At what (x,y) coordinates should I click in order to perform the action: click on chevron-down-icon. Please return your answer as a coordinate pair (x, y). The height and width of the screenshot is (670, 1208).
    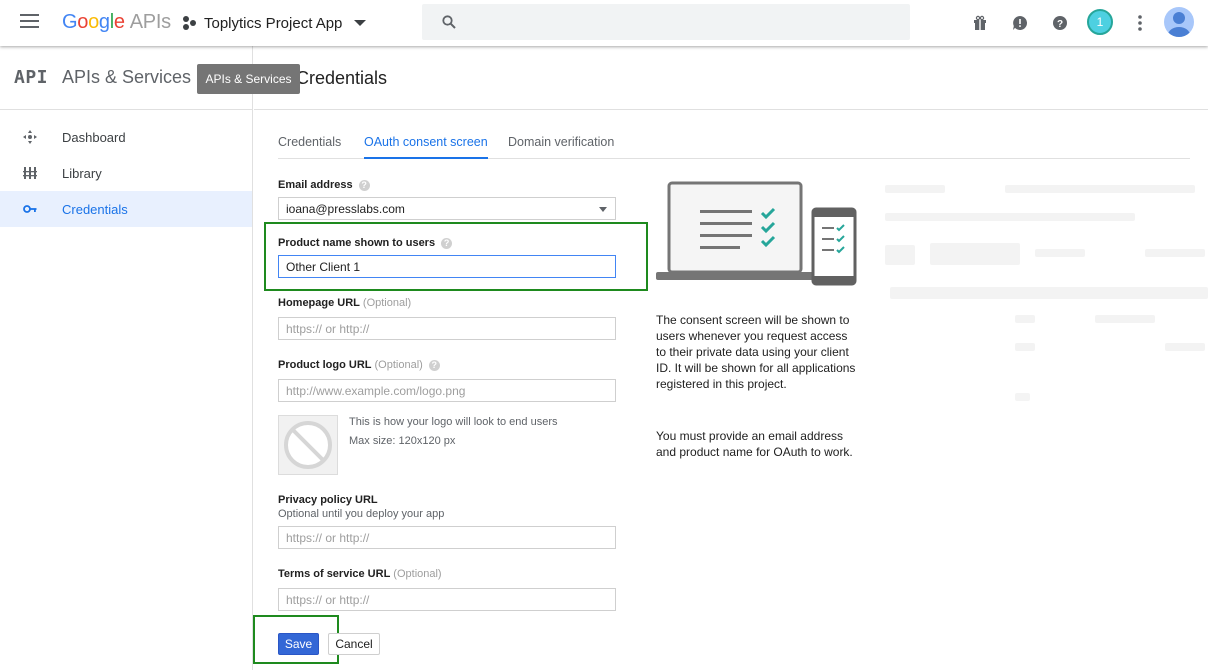
    Looking at the image, I should click on (360, 23).